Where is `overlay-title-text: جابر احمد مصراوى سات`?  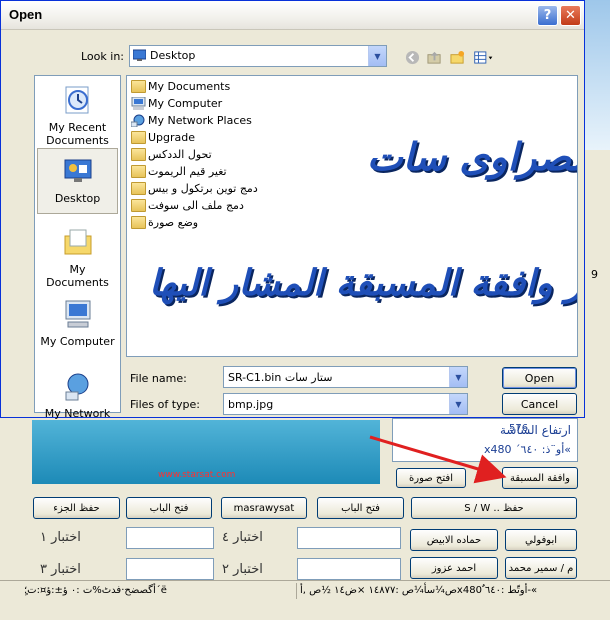 overlay-title-text: جابر احمد مصراوى سات is located at coordinates (472, 156).